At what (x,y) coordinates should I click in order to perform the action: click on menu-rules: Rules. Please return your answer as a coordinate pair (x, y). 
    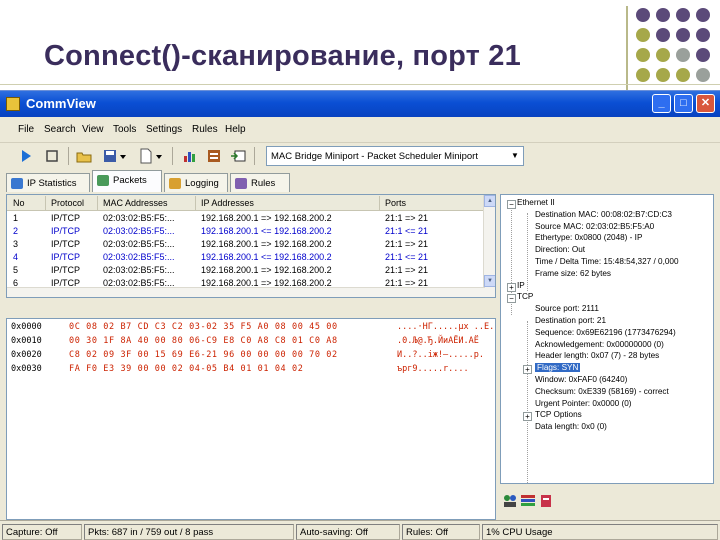
    Looking at the image, I should click on (205, 129).